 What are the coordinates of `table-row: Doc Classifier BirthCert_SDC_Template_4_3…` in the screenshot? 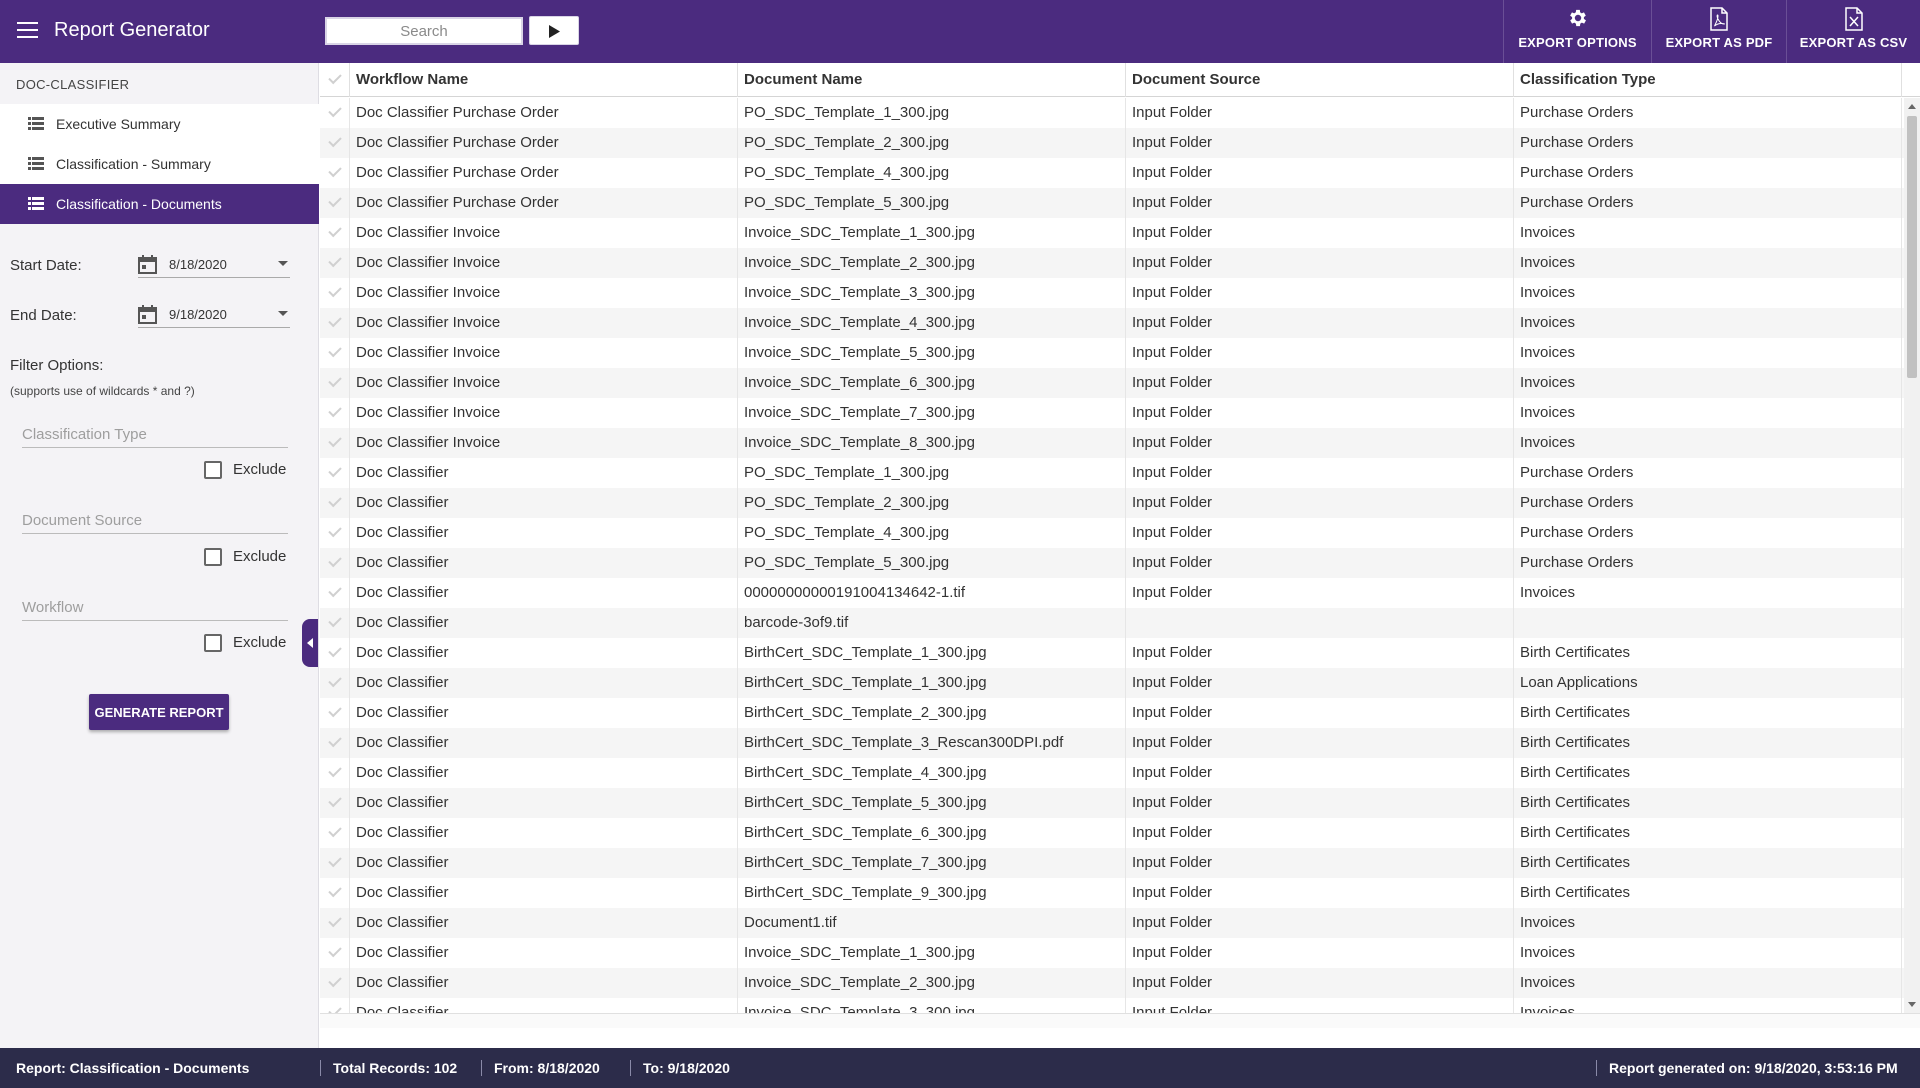 It's located at (1112, 773).